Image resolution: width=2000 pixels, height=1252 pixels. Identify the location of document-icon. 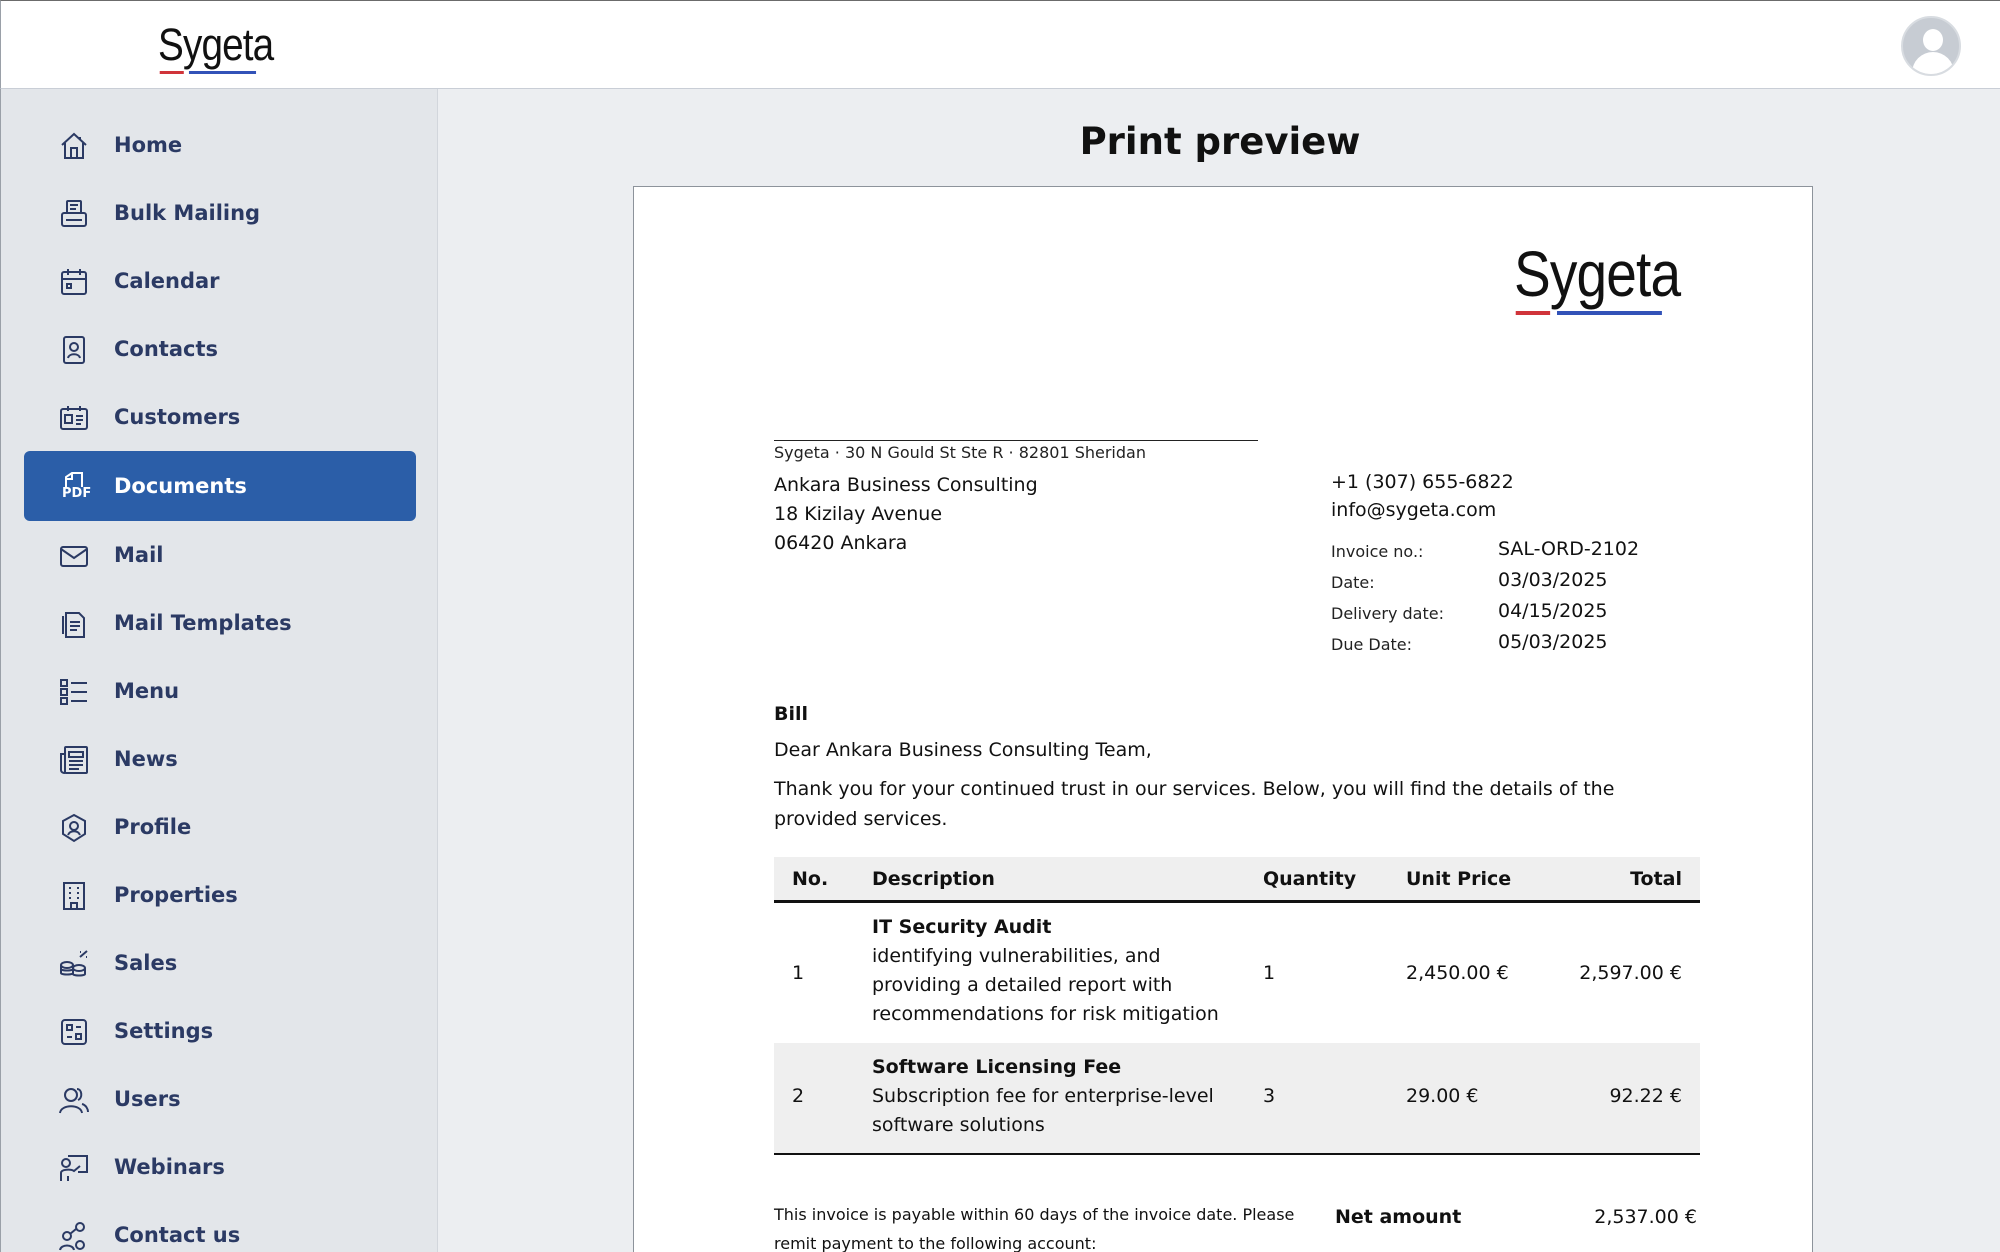
(74, 624).